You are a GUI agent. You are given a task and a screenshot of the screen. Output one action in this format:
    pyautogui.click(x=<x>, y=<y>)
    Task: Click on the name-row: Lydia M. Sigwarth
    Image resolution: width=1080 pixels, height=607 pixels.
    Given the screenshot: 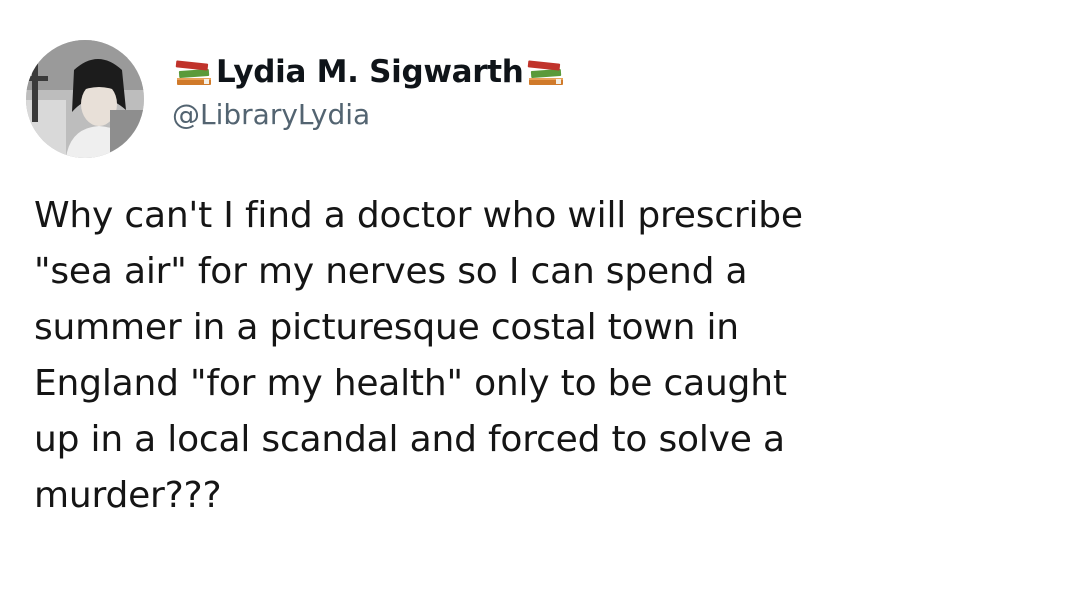 What is the action you would take?
    pyautogui.click(x=572, y=72)
    